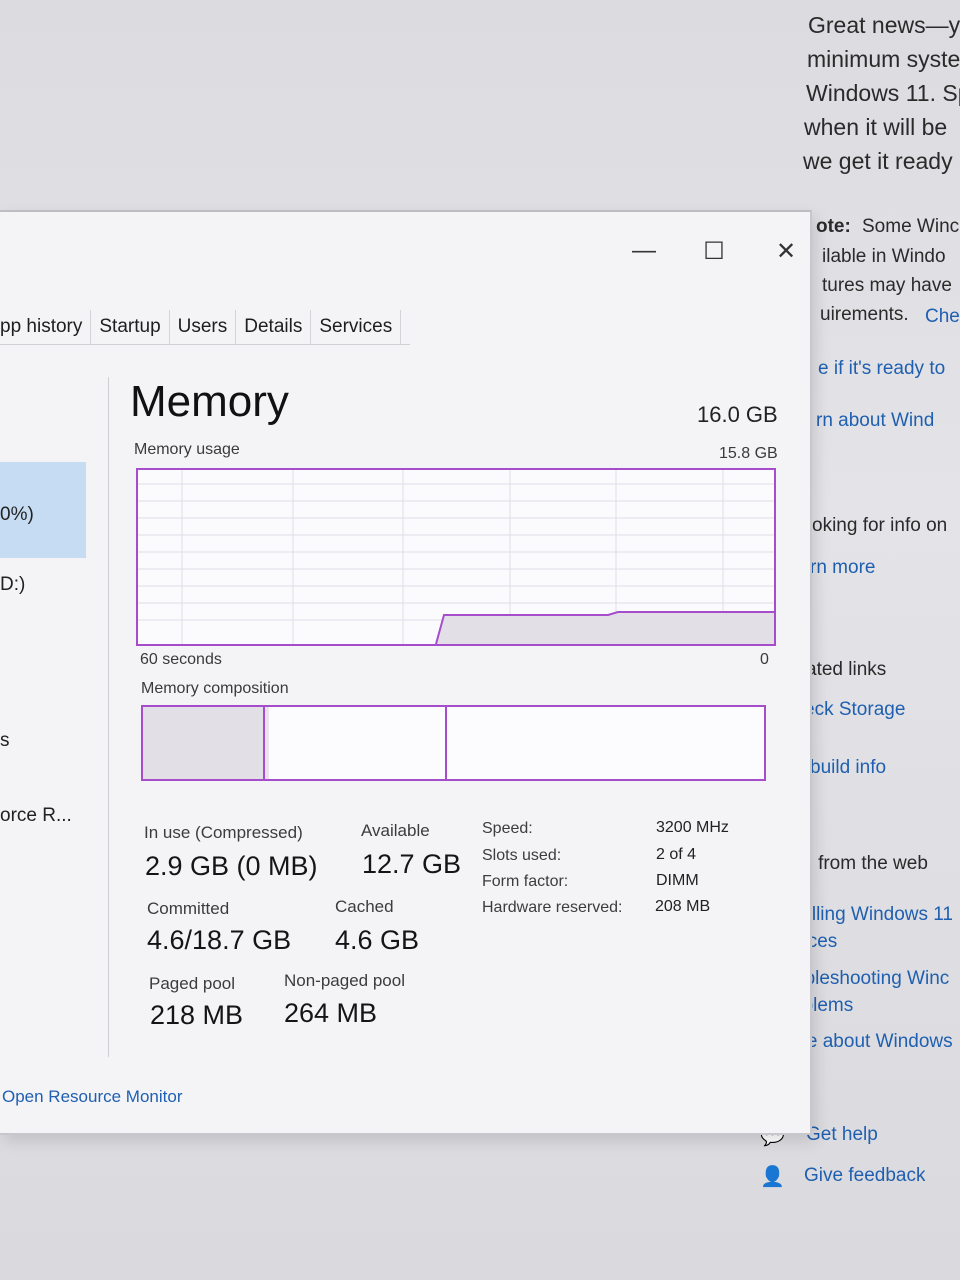  What do you see at coordinates (871, 979) in the screenshot?
I see `troubleshooting-link: ubleshooting Winc` at bounding box center [871, 979].